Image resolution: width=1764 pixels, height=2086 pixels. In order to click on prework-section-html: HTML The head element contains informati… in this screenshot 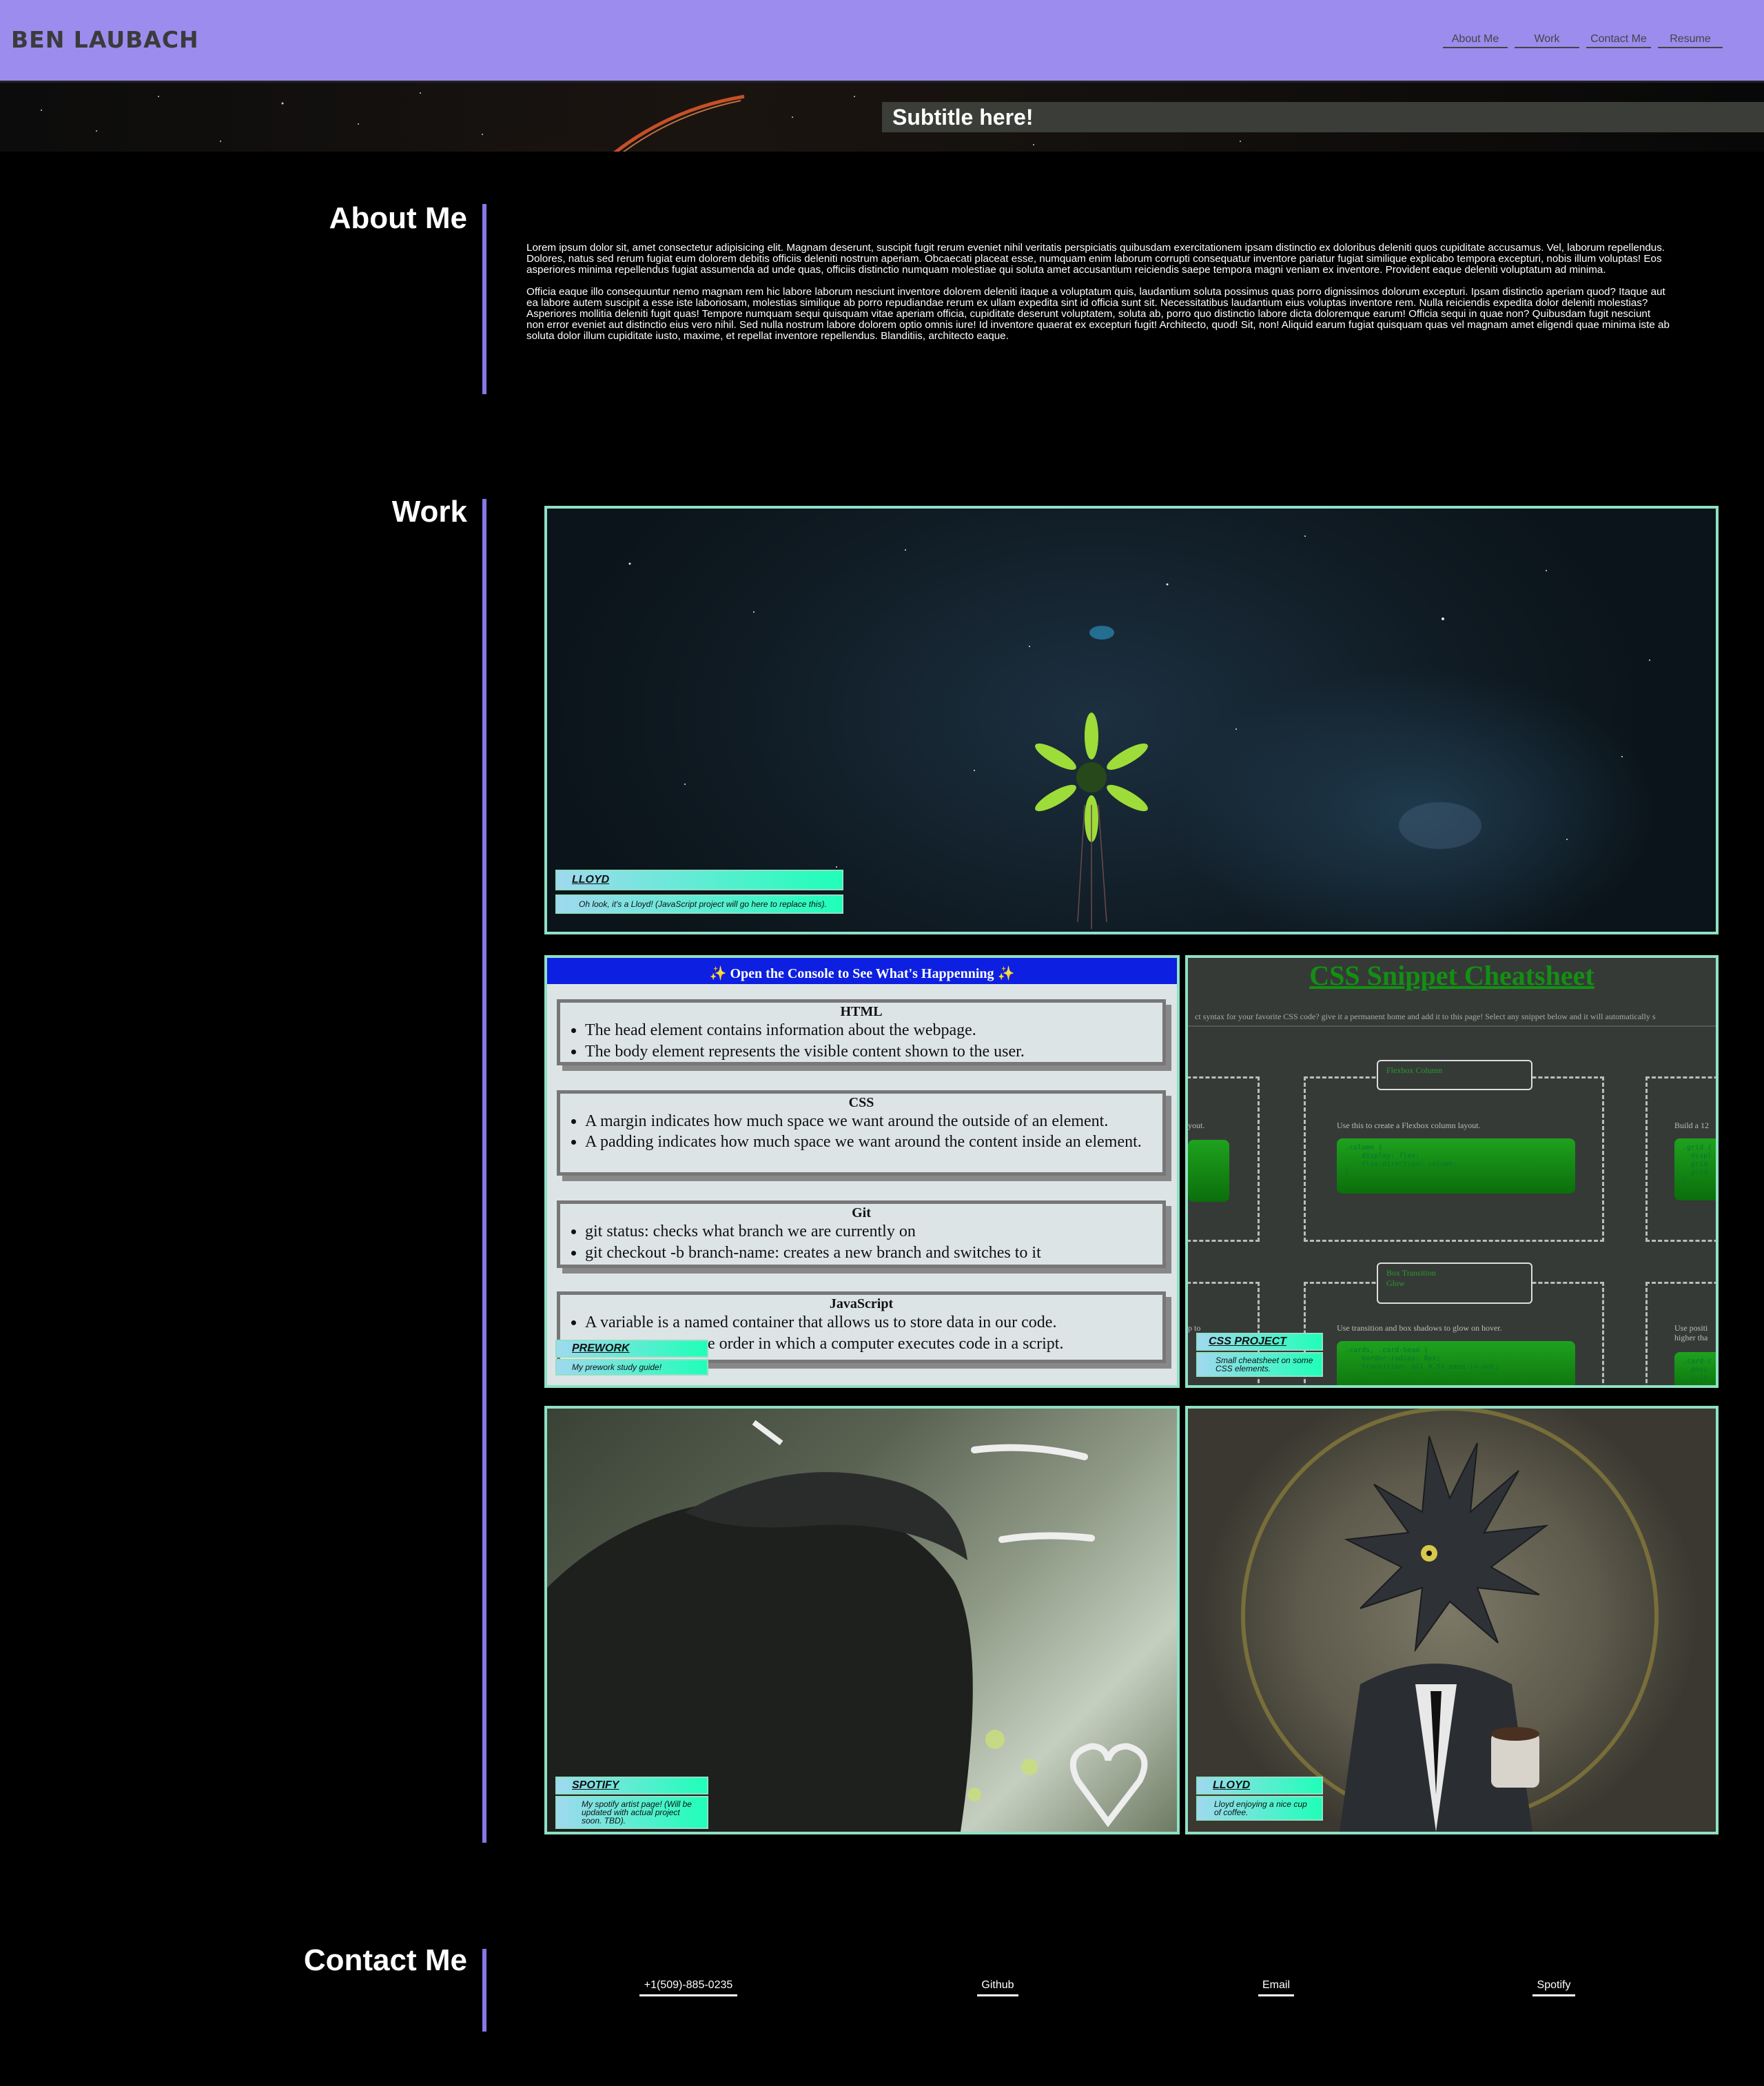, I will do `click(861, 1032)`.